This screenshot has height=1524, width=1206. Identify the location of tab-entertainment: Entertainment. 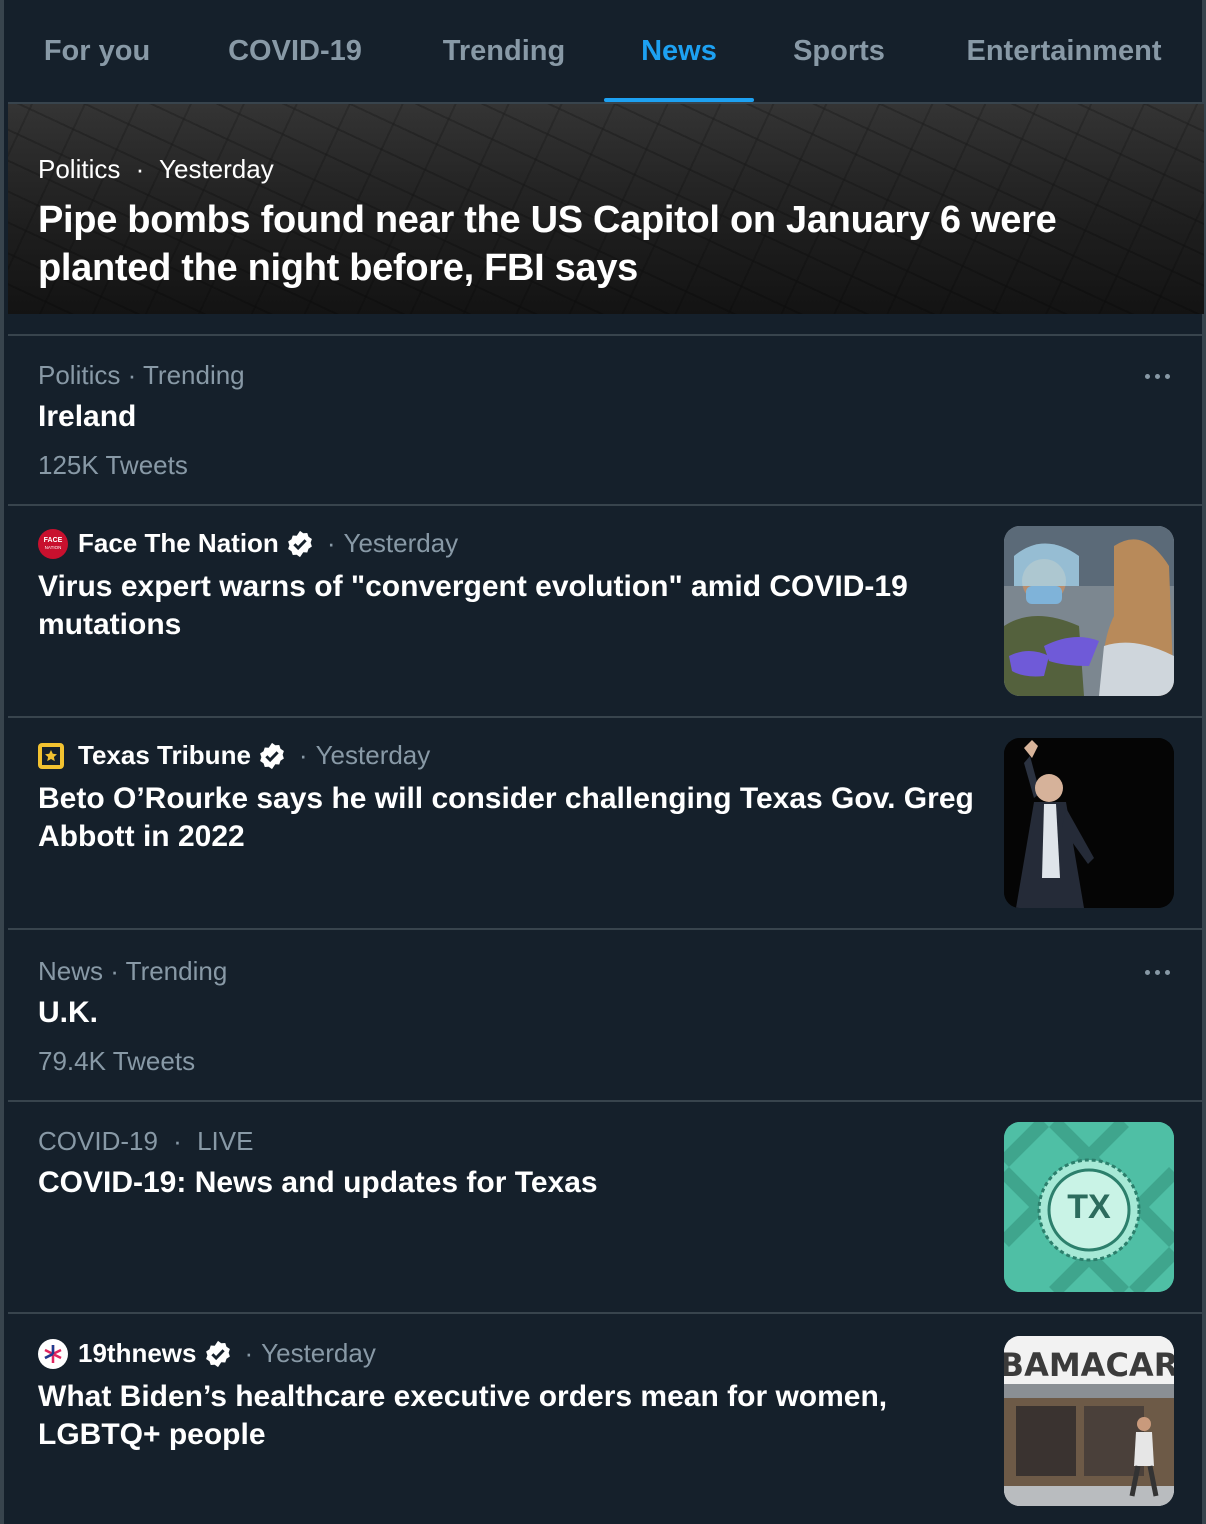
(1064, 51).